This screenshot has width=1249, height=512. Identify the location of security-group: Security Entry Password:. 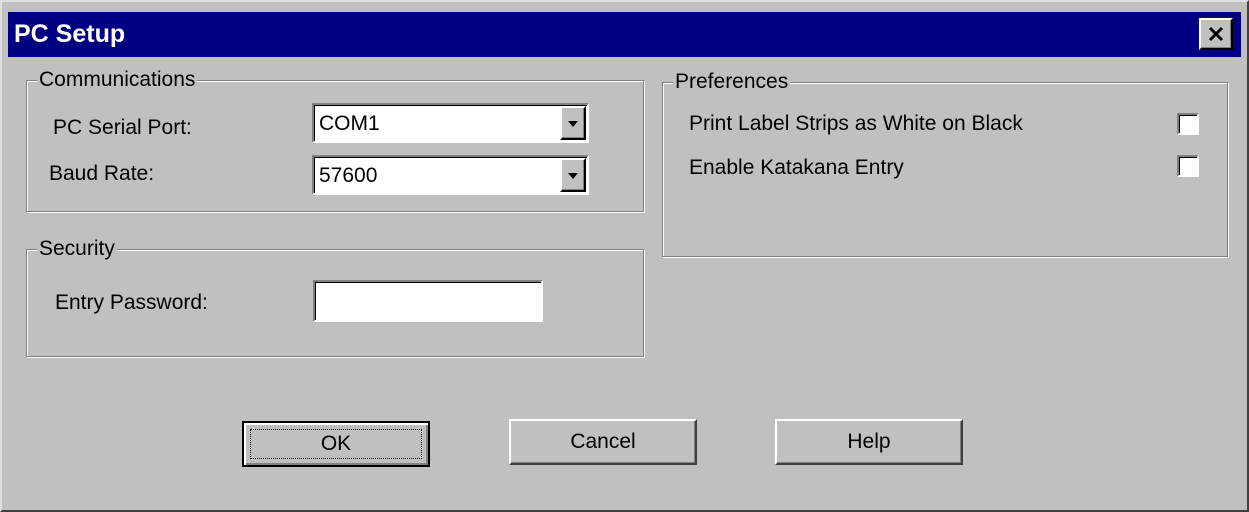
(335, 296).